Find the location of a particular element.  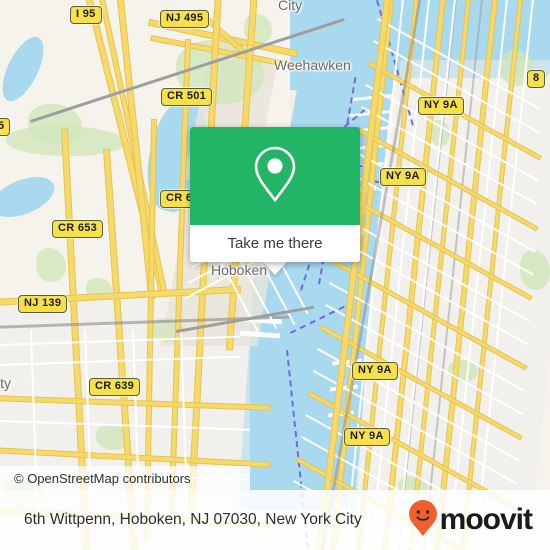

road-shield-cr653: CR 653 is located at coordinates (78, 229).